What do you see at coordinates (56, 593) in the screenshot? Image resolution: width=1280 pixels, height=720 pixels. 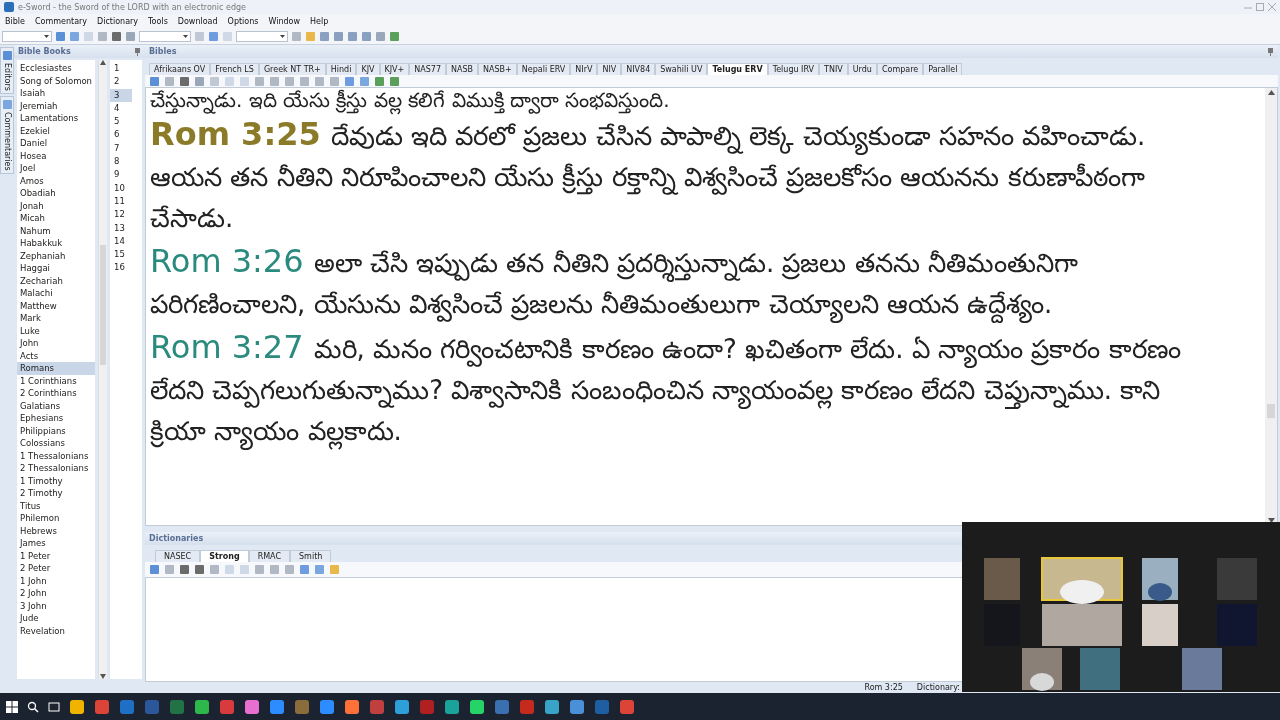 I see `book-item: 2 John` at bounding box center [56, 593].